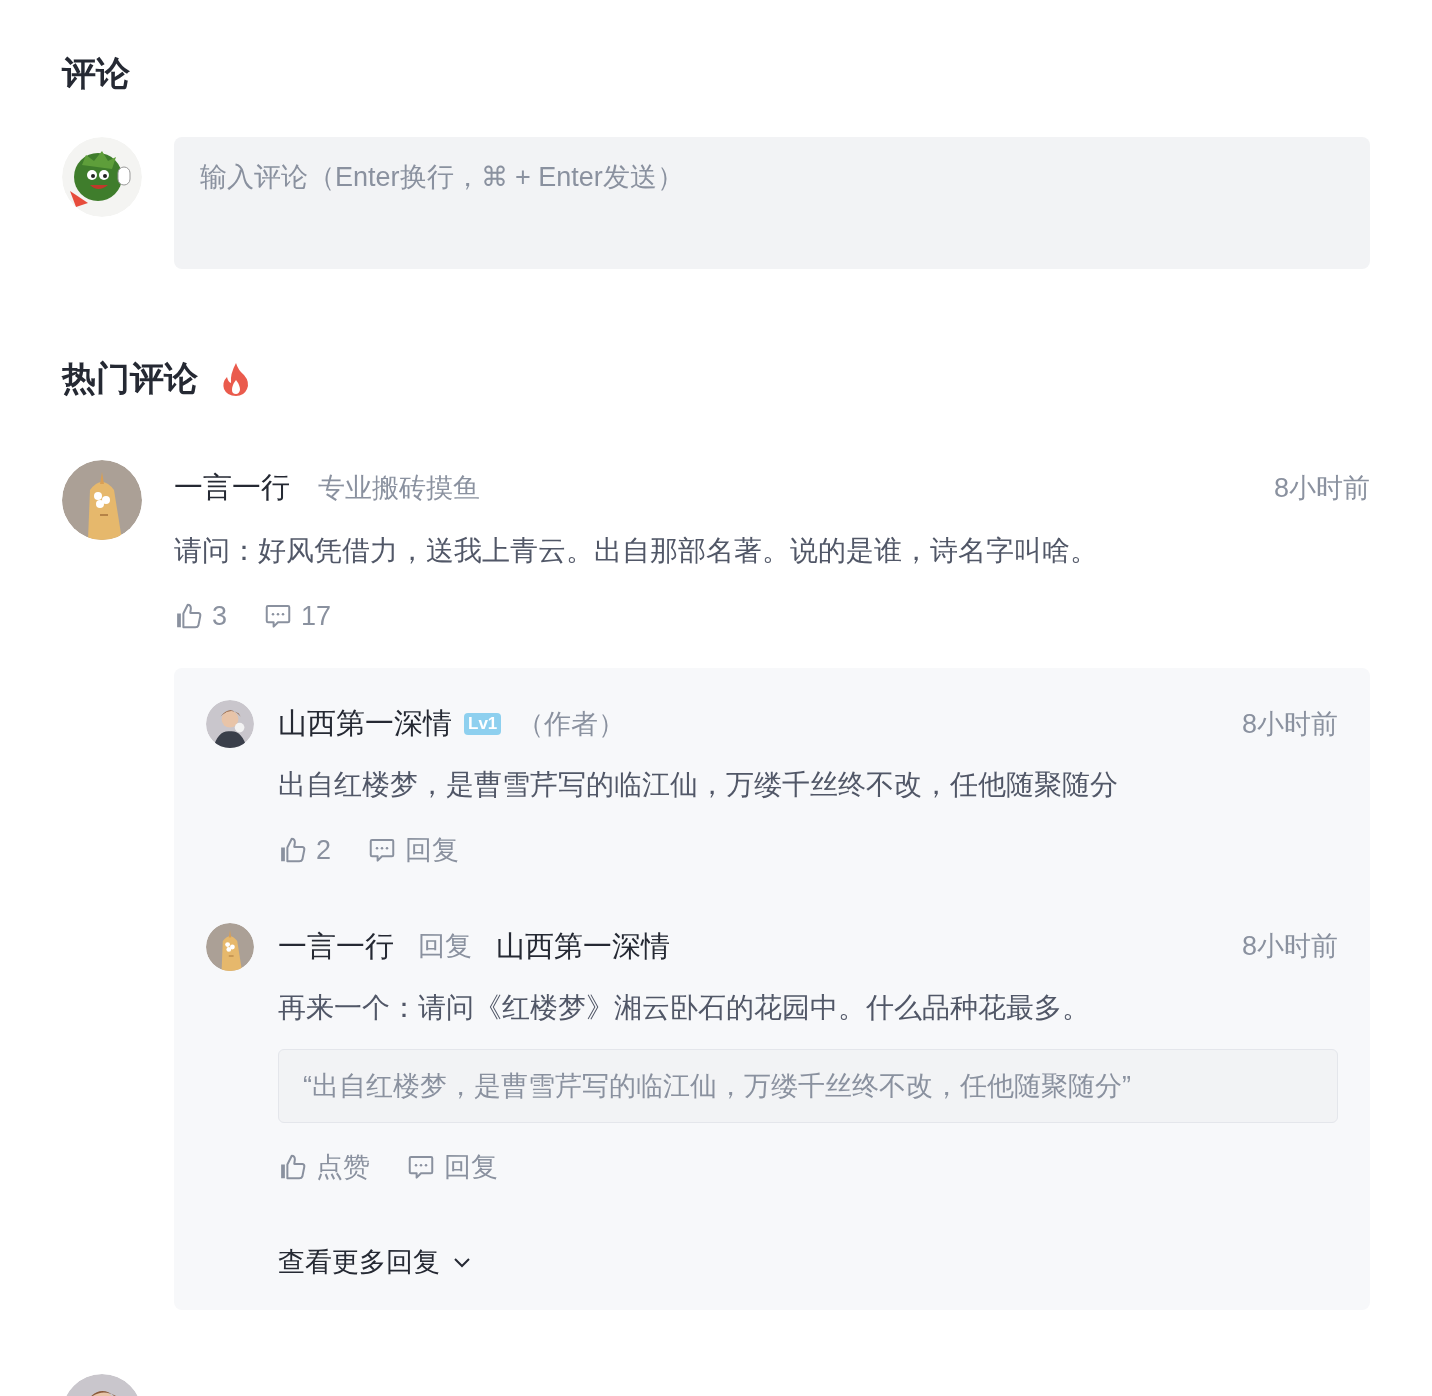  Describe the element at coordinates (96, 73) in the screenshot. I see `section-title: 评论` at that location.